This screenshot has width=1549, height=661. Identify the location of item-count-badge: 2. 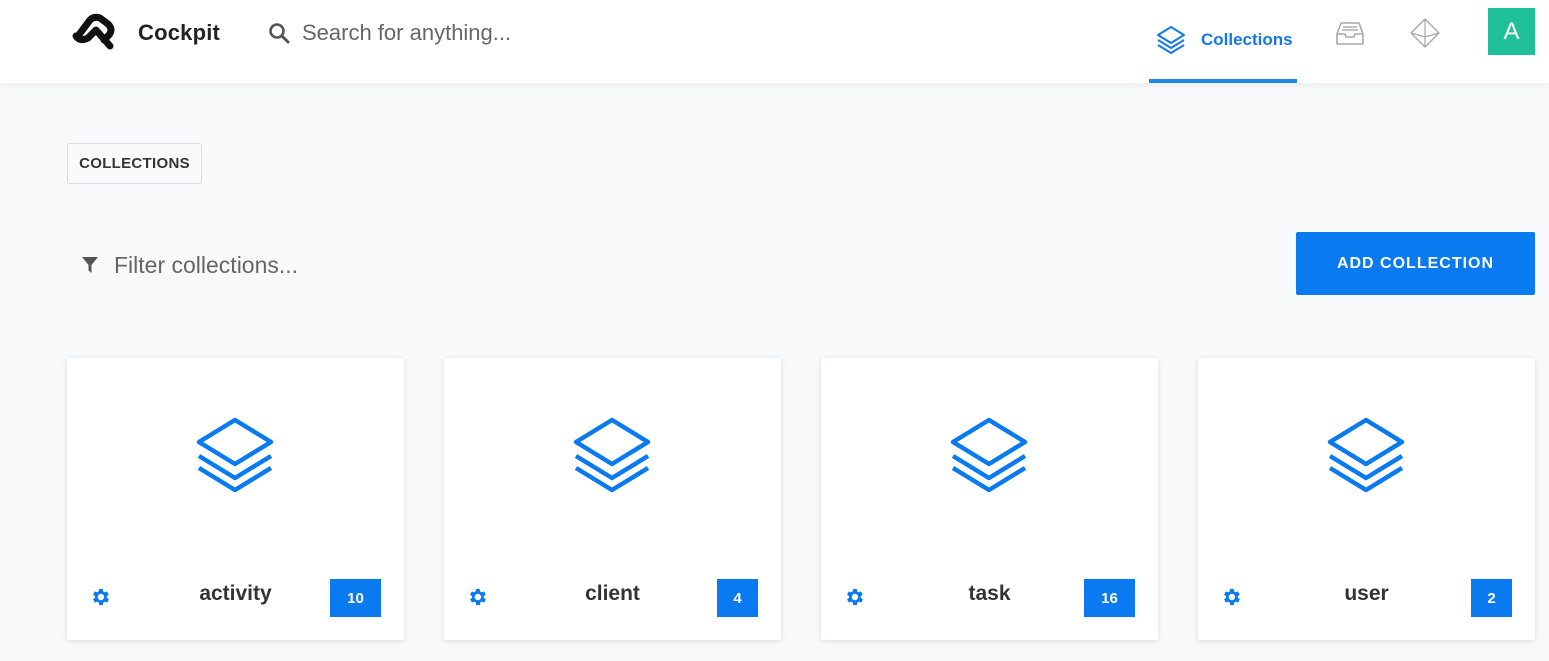
(1491, 598).